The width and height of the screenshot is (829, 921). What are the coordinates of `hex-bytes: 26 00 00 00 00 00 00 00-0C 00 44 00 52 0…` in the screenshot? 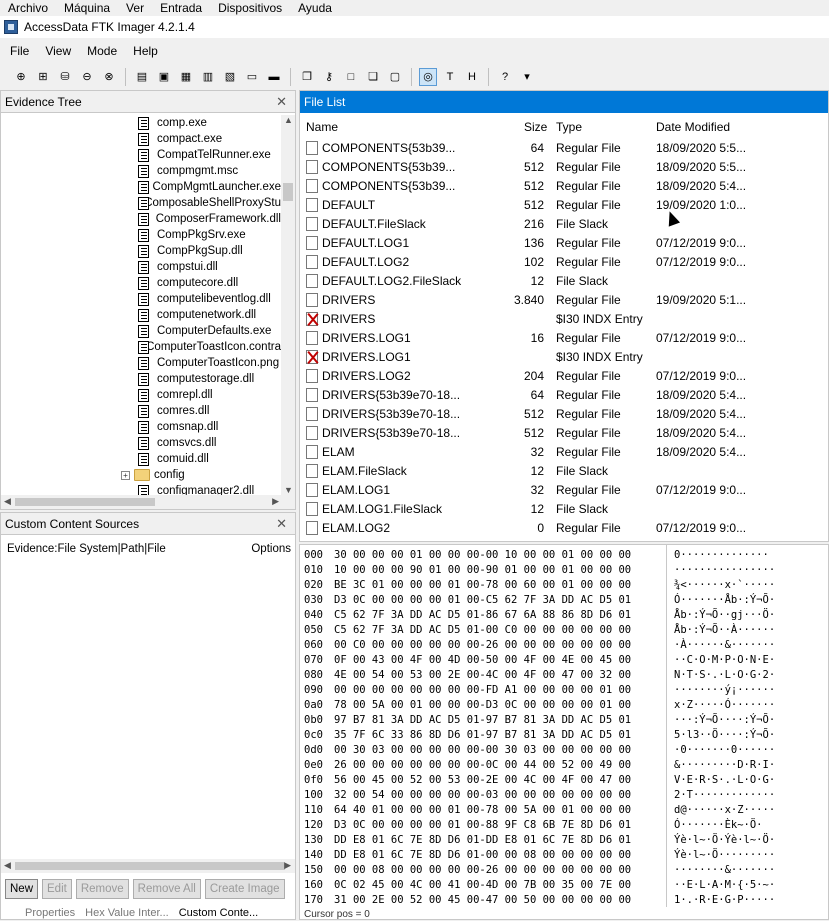 It's located at (482, 765).